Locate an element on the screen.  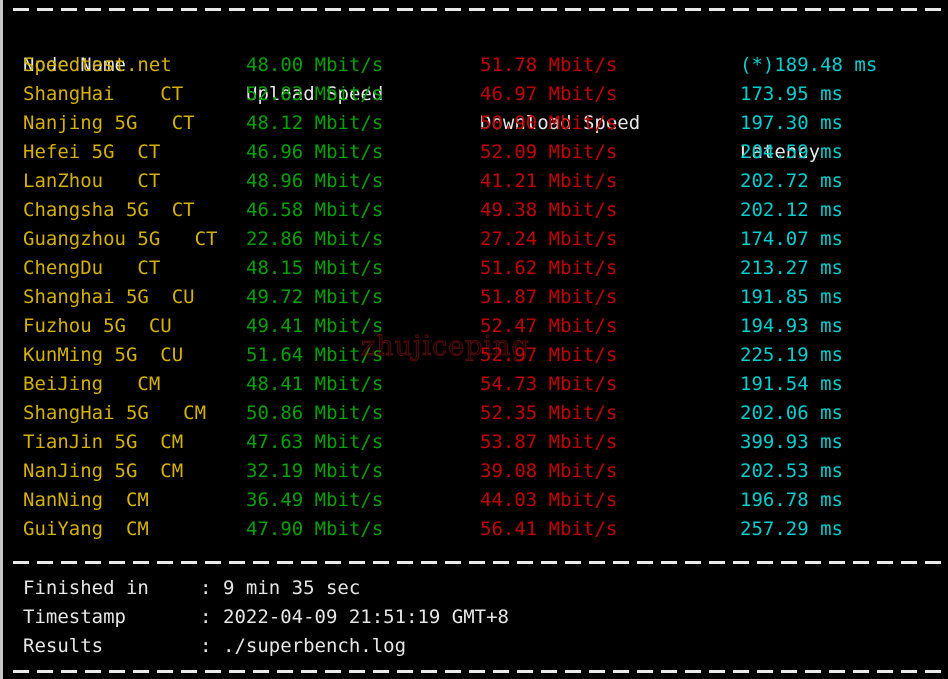
summary-timestamp: Timestamp:2022-04-09 21:51:19 GMT+8 is located at coordinates (475, 617).